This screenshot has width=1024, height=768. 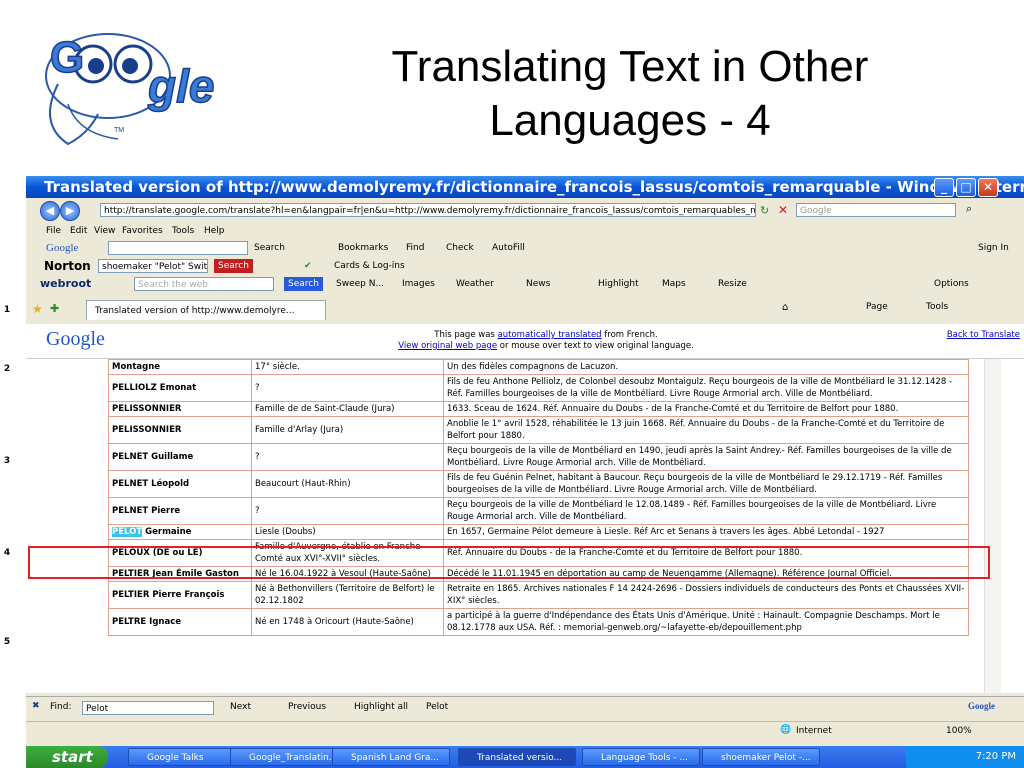 What do you see at coordinates (937, 307) in the screenshot?
I see `tools-menu: Tools` at bounding box center [937, 307].